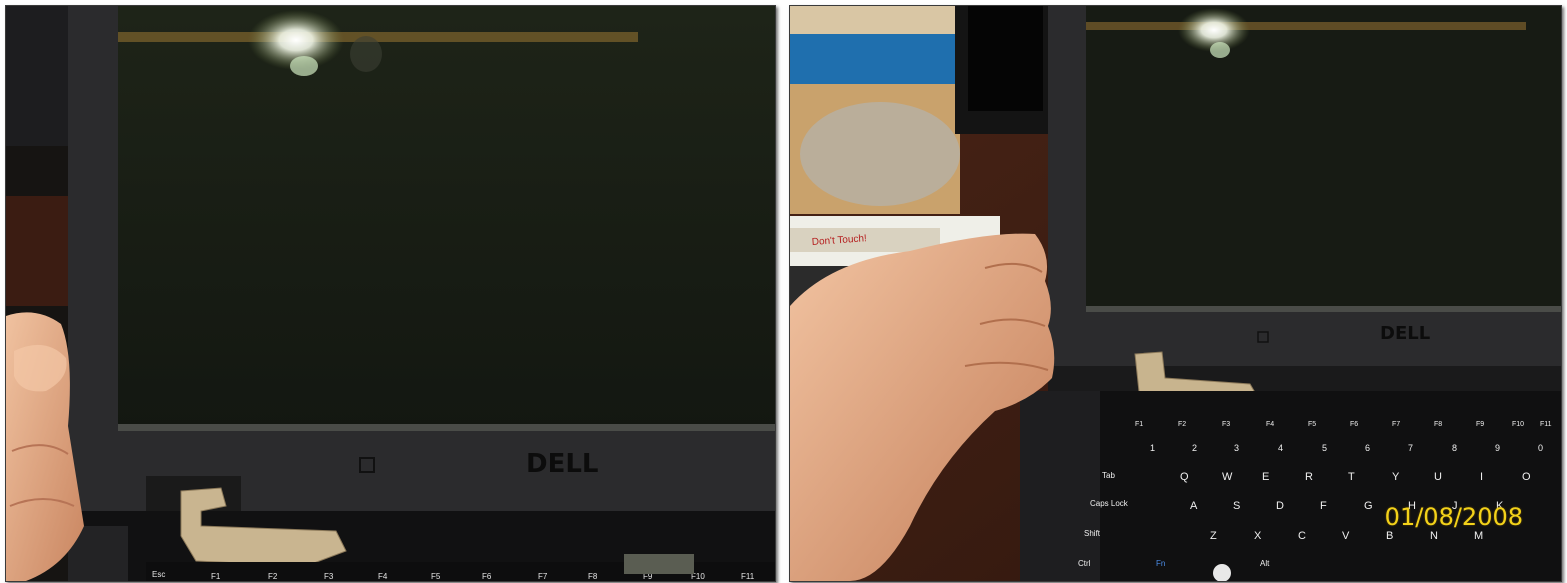  I want to click on svg-text: 2, so click(1194, 448).